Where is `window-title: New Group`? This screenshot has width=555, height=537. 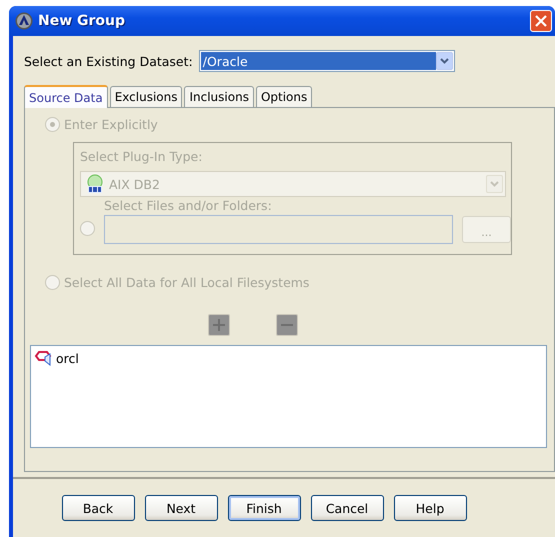
window-title: New Group is located at coordinates (82, 21).